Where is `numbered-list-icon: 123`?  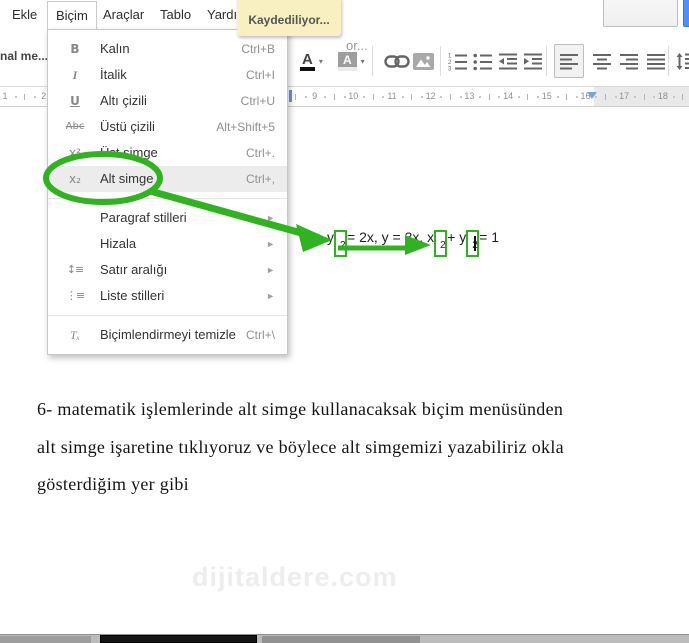
numbered-list-icon: 123 is located at coordinates (458, 61).